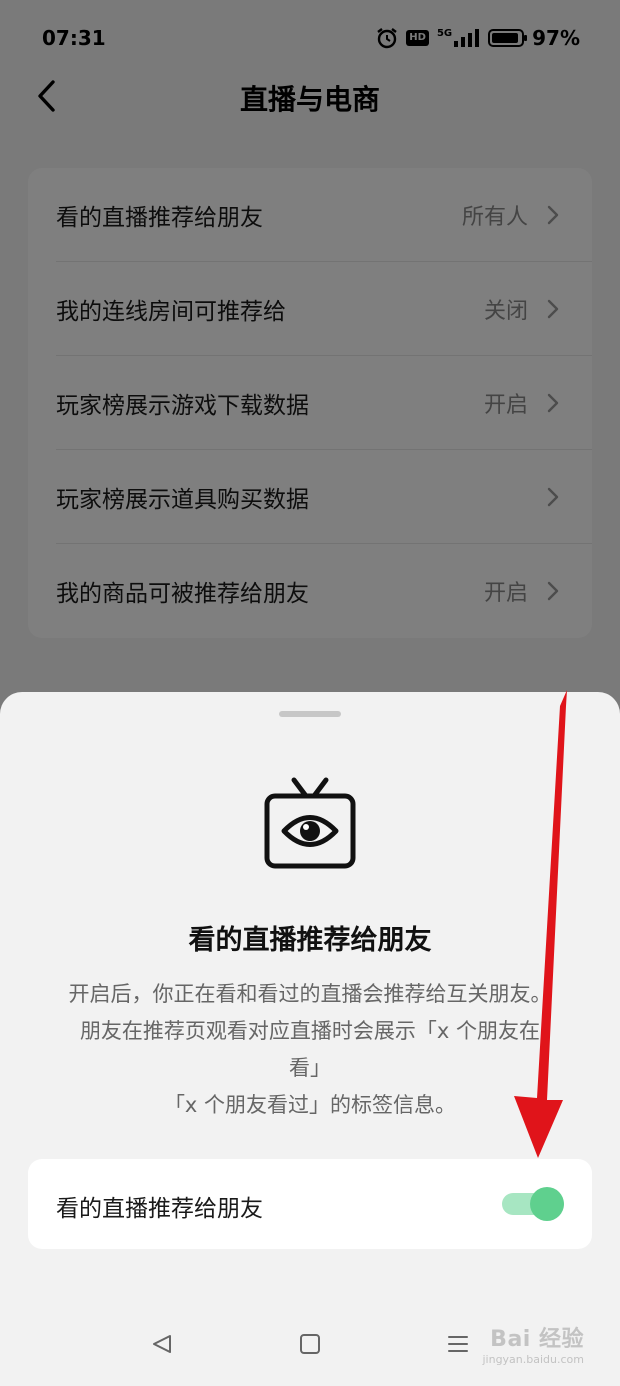  I want to click on toggle-card: 看的直播推荐给朋友, so click(310, 1204).